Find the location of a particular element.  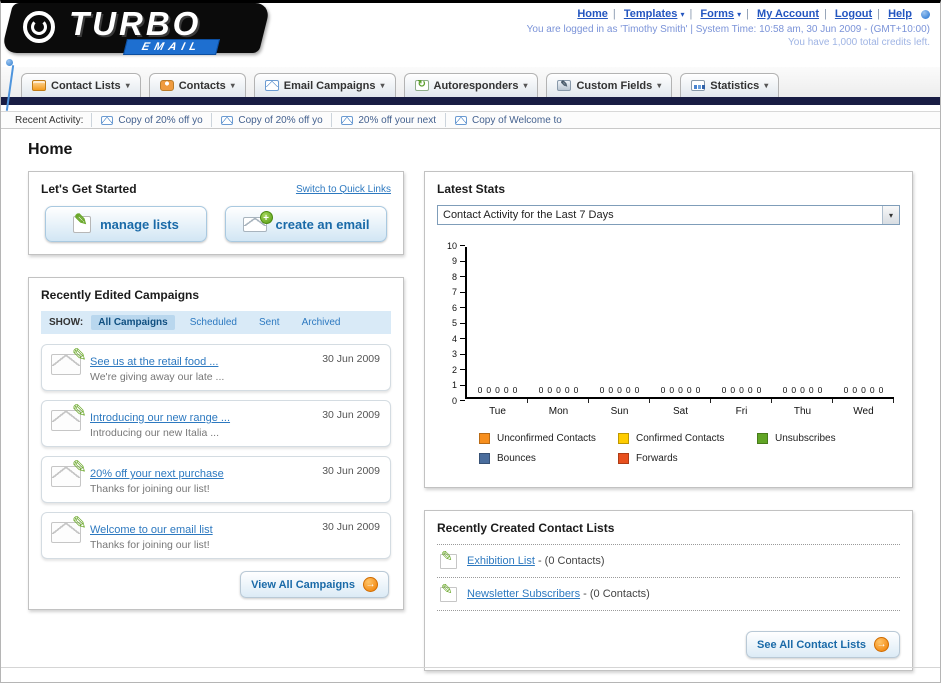

legend-item: Bounces is located at coordinates (548, 458).